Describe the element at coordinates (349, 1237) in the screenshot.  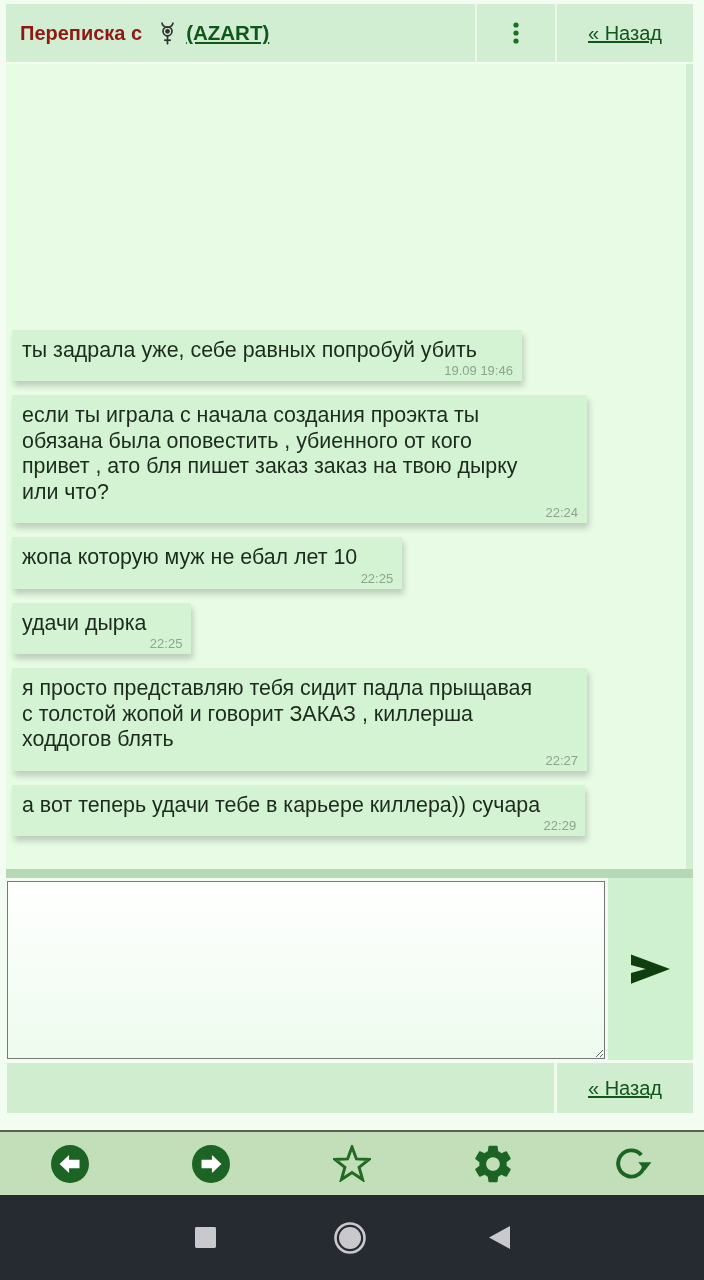
I see `ring-icon` at that location.